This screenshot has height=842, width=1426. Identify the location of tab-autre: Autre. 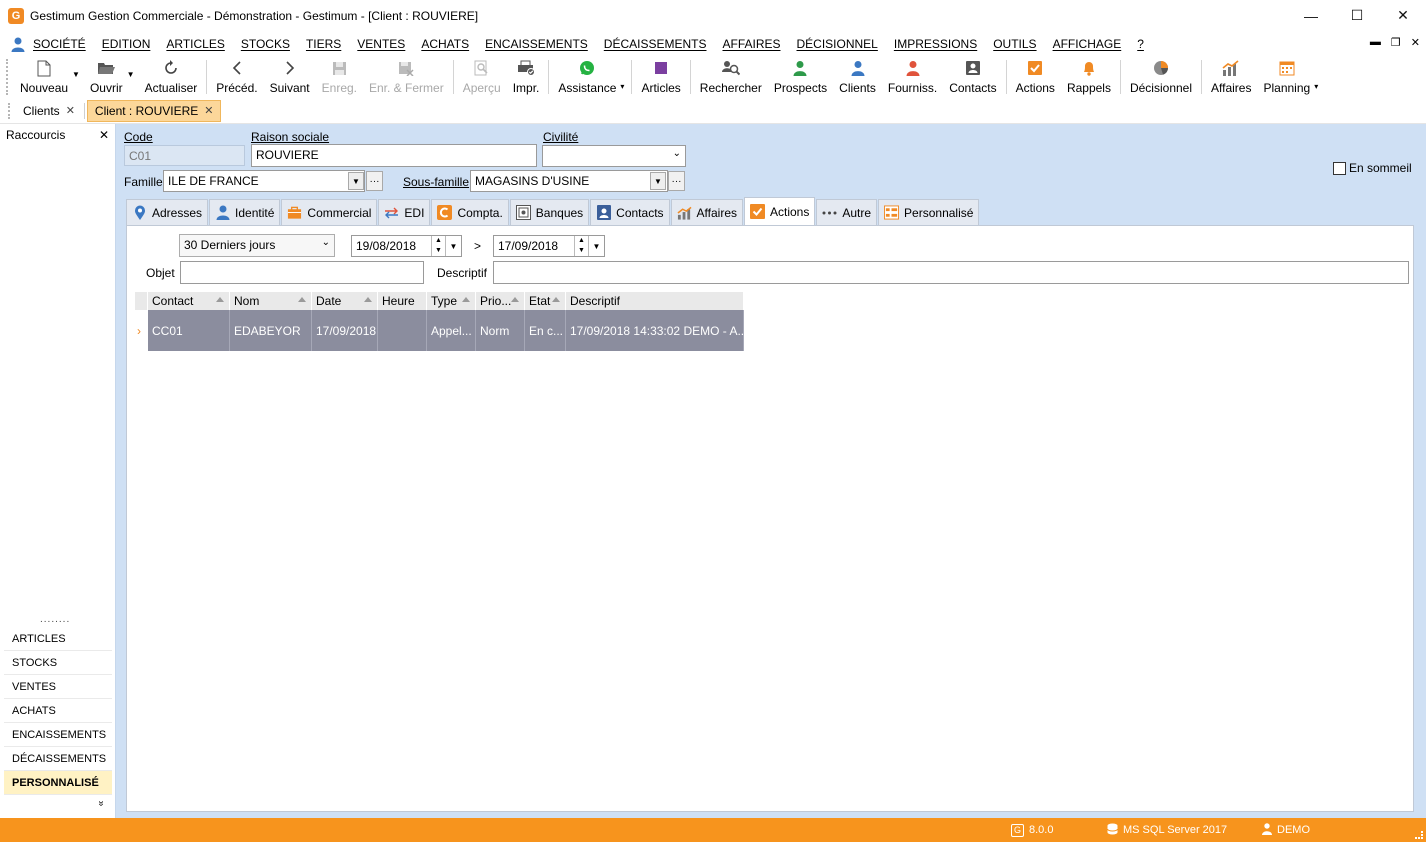
(847, 212).